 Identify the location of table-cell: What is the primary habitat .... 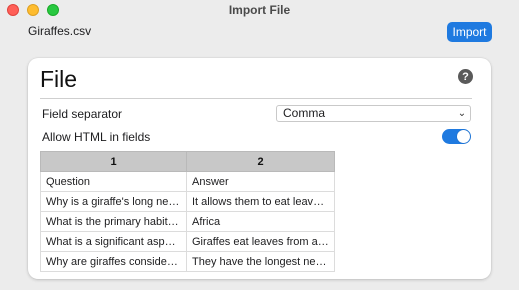
(113, 221).